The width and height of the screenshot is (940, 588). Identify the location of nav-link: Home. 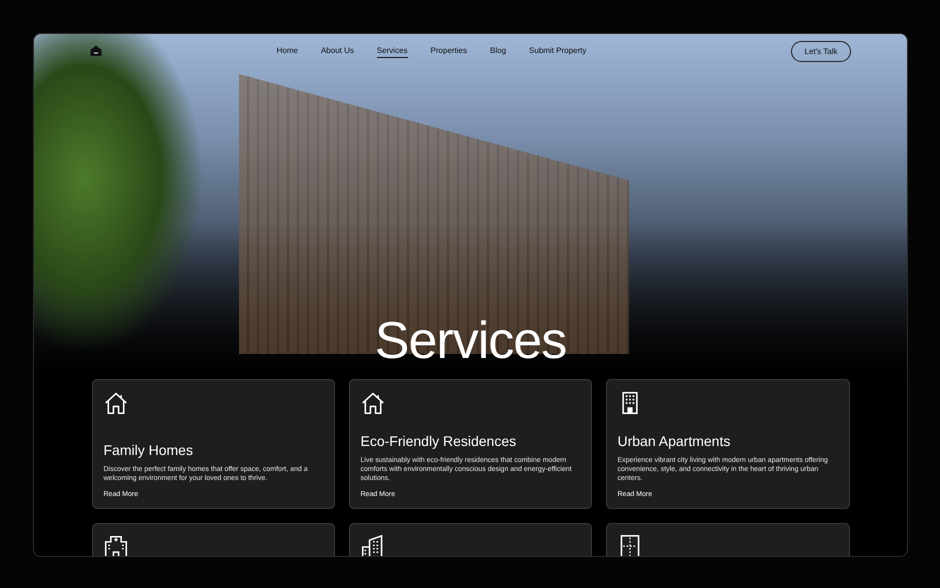
(287, 51).